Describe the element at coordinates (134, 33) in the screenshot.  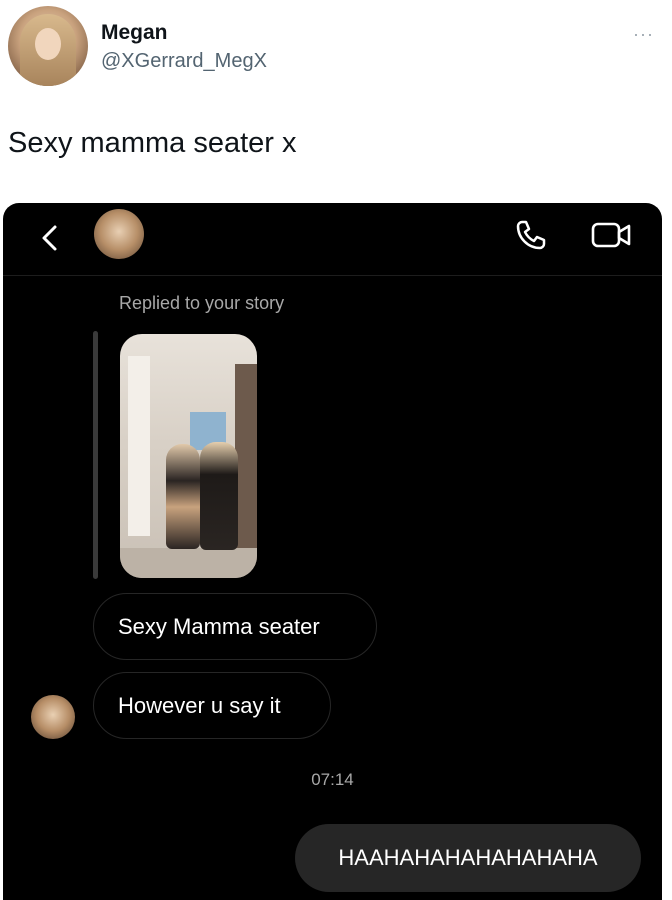
I see `tweet-author-name: Megan` at that location.